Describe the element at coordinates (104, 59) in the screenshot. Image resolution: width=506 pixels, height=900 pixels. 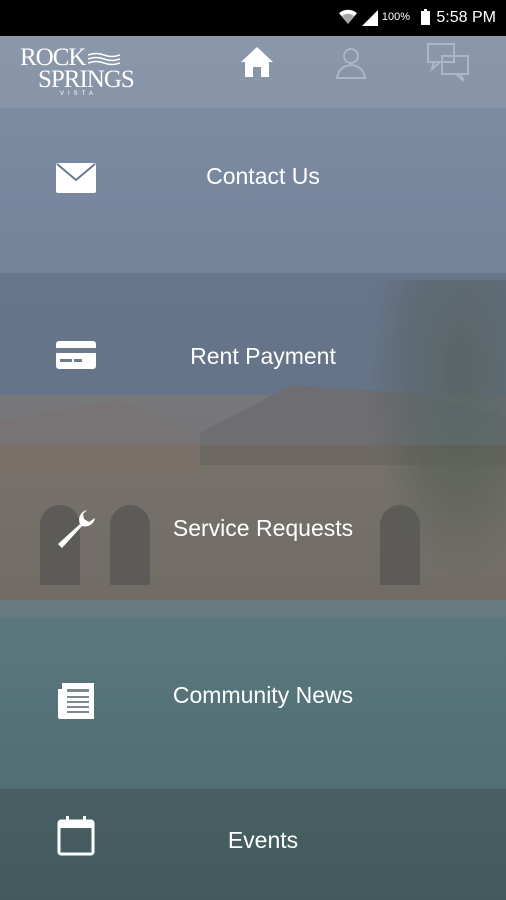
I see `logo-waves-icon` at that location.